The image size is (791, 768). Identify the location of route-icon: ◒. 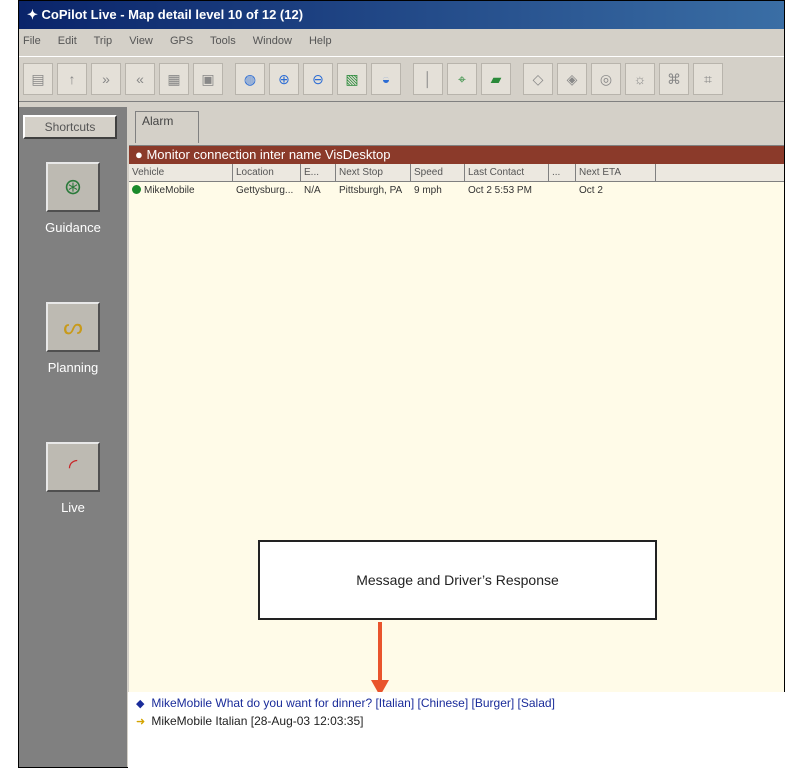
(386, 79).